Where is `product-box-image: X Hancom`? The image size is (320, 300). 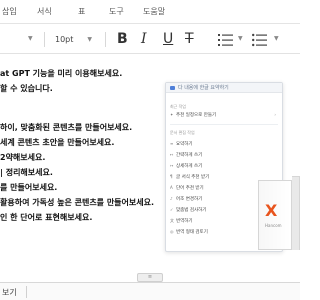 product-box-image: X Hancom is located at coordinates (279, 216).